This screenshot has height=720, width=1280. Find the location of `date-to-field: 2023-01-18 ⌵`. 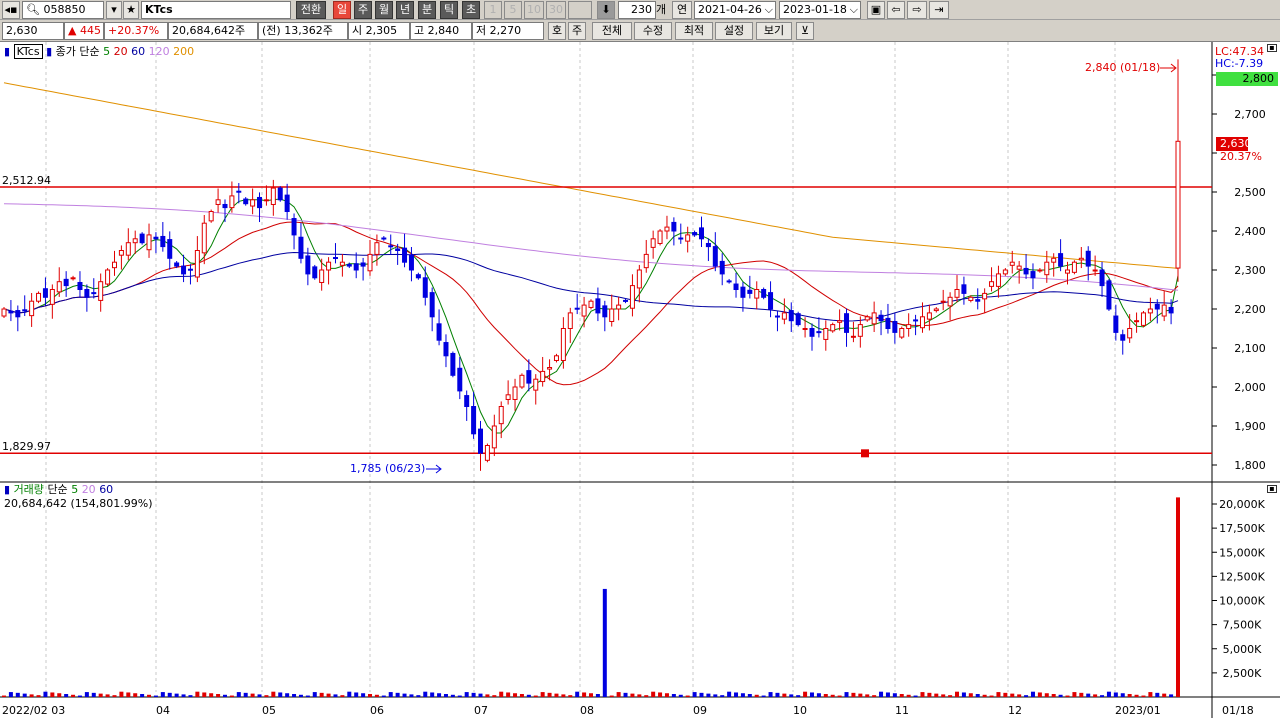

date-to-field: 2023-01-18 ⌵ is located at coordinates (820, 10).